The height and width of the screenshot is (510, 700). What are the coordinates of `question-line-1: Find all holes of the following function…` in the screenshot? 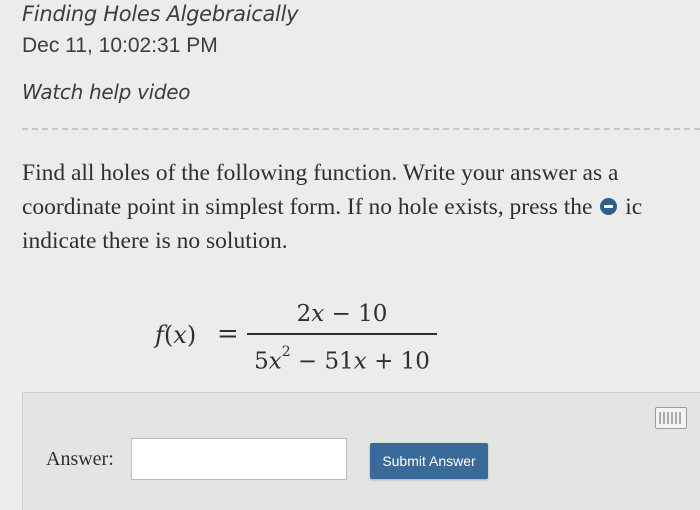 It's located at (320, 173).